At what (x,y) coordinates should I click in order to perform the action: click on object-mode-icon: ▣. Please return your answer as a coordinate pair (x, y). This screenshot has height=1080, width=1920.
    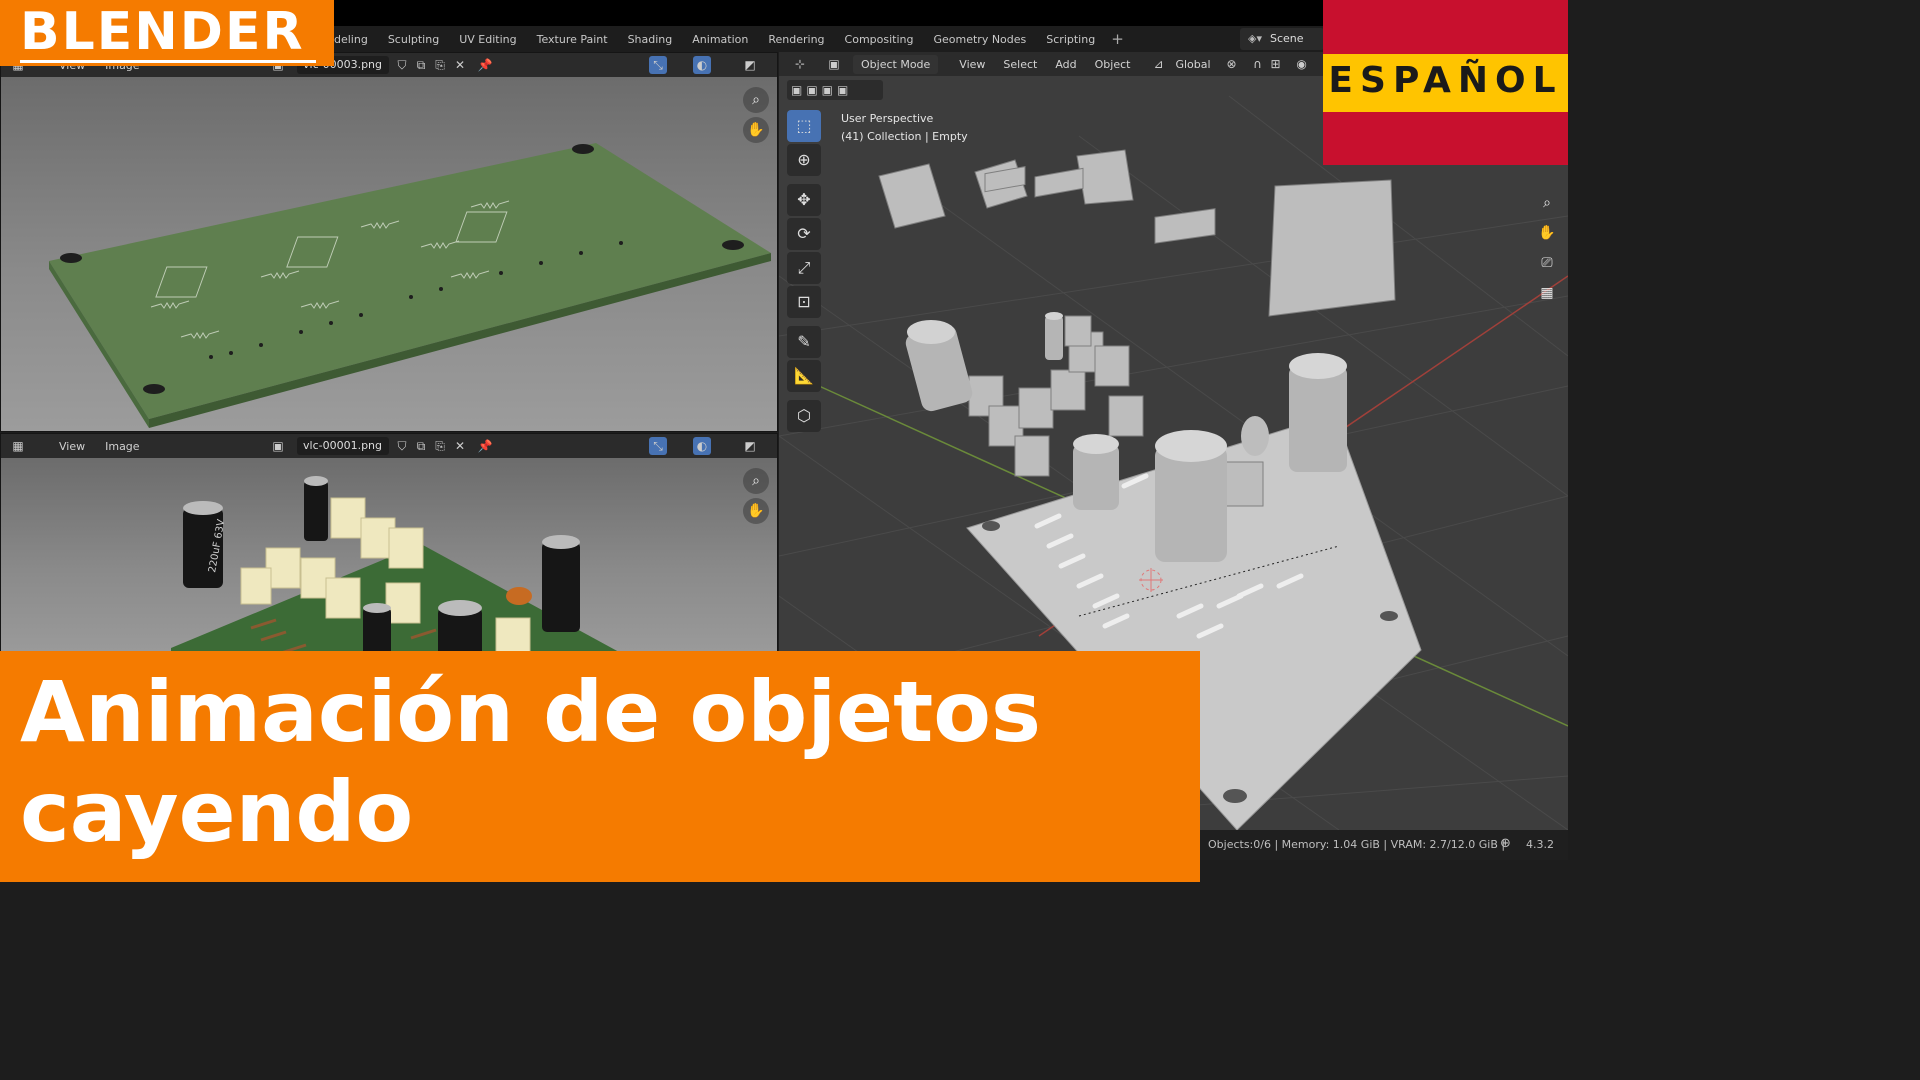
    Looking at the image, I should click on (834, 64).